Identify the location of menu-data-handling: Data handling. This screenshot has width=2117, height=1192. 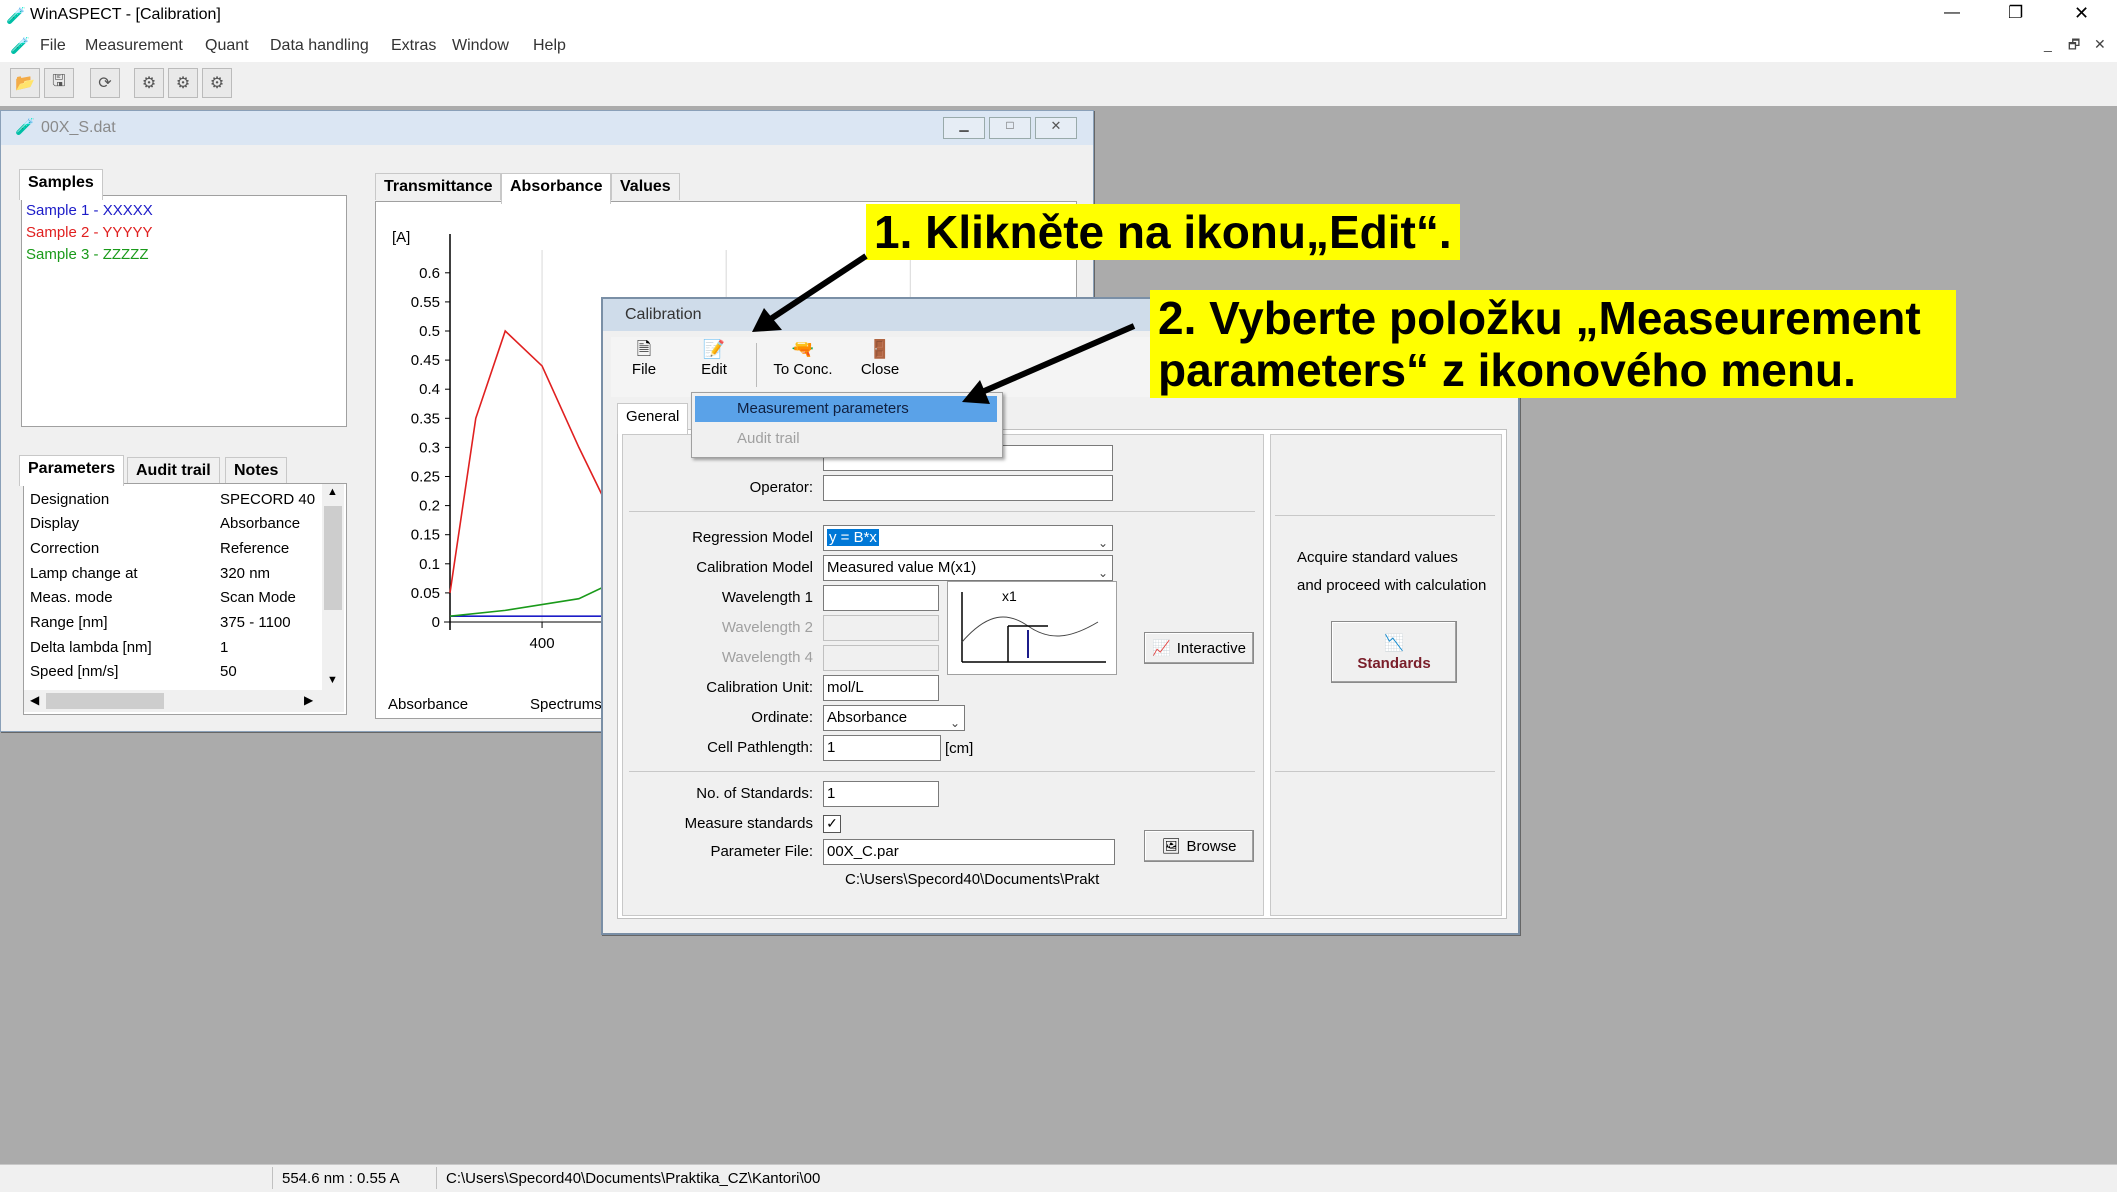
(319, 46).